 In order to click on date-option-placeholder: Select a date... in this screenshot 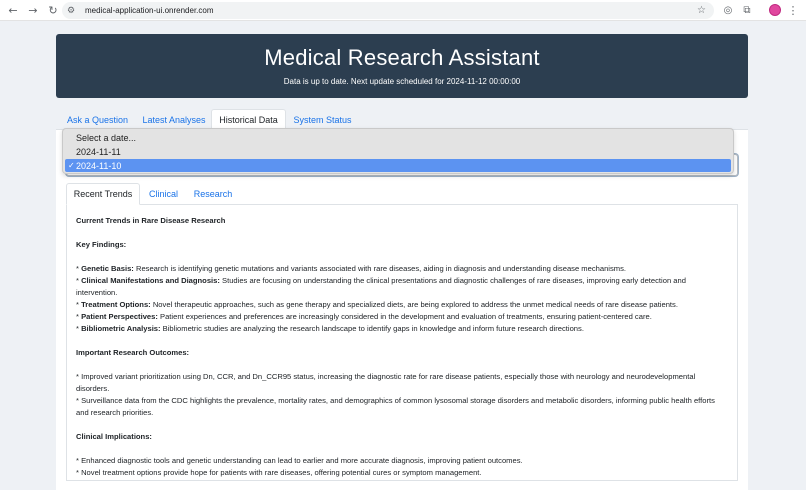, I will do `click(398, 137)`.